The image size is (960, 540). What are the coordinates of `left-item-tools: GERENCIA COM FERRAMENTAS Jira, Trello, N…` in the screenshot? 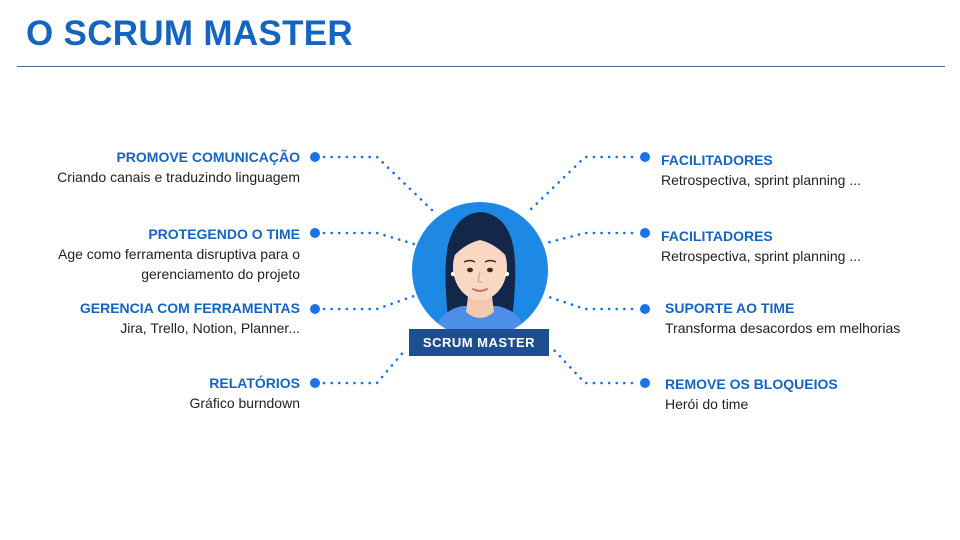 It's located at (190, 318).